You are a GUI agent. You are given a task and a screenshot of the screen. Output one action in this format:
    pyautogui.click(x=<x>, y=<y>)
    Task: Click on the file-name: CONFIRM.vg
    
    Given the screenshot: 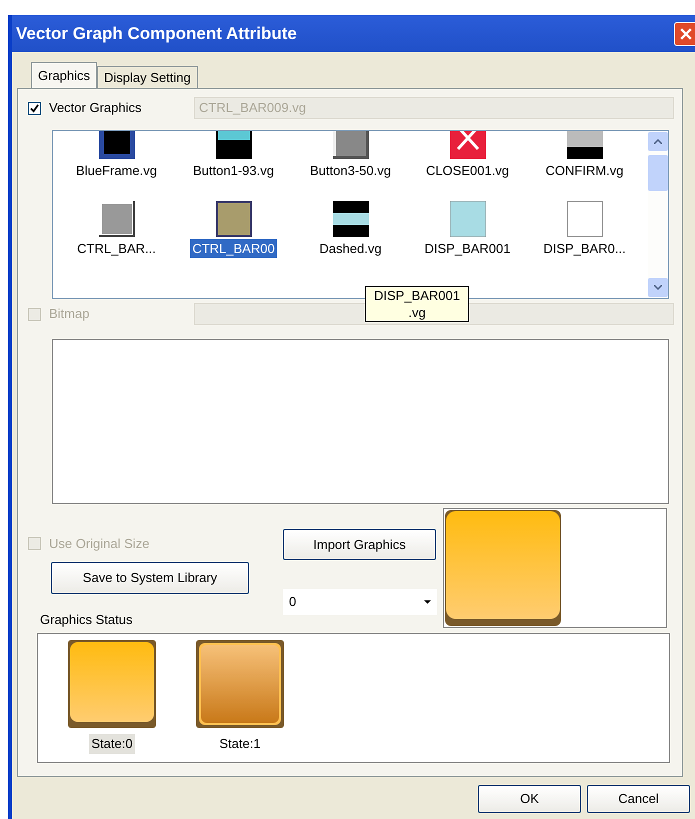 What is the action you would take?
    pyautogui.click(x=584, y=171)
    